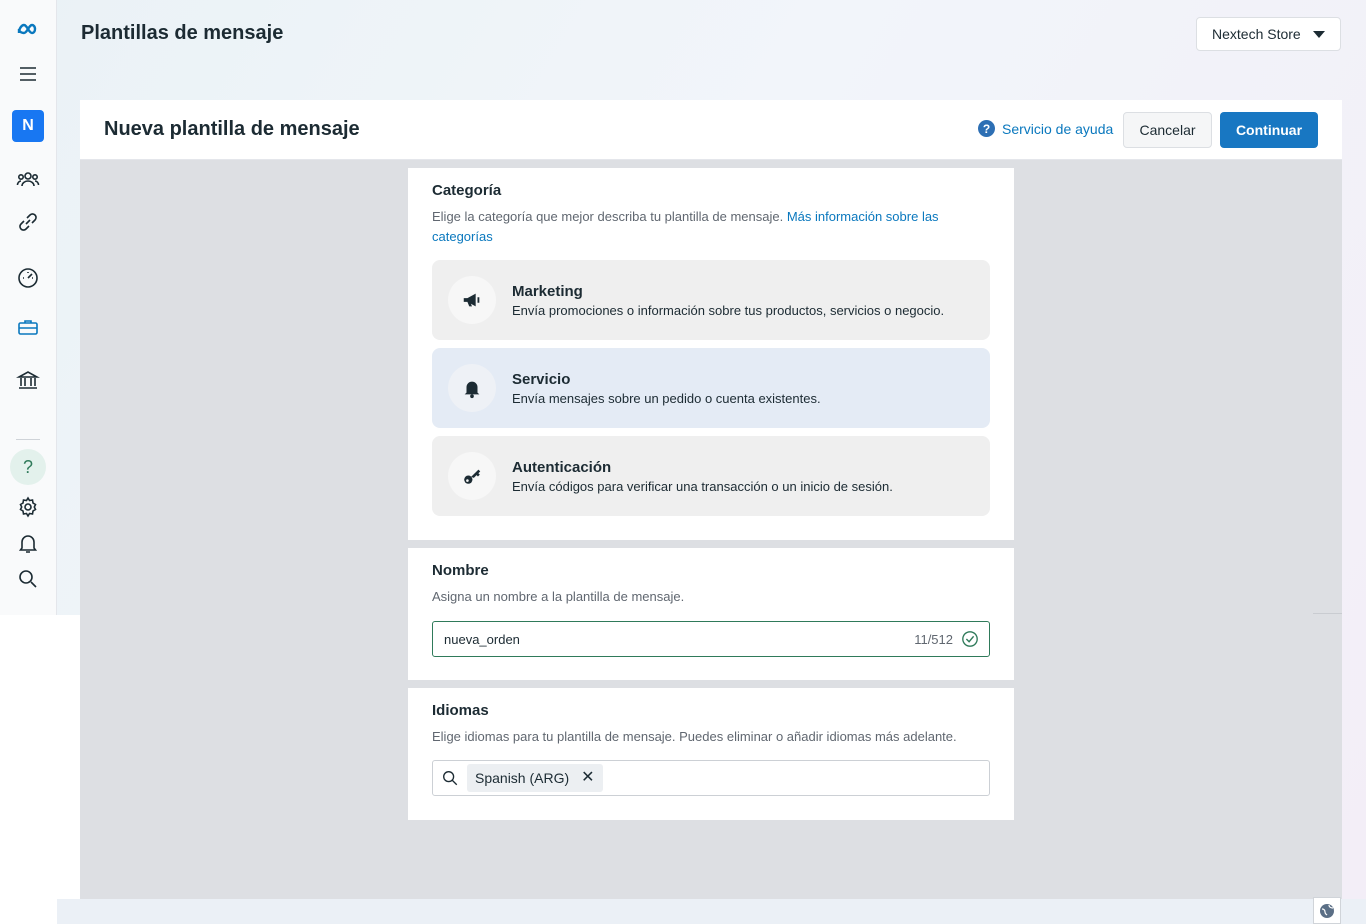 This screenshot has height=924, width=1366. I want to click on business-account-dropdown: Nextech Store, so click(1268, 34).